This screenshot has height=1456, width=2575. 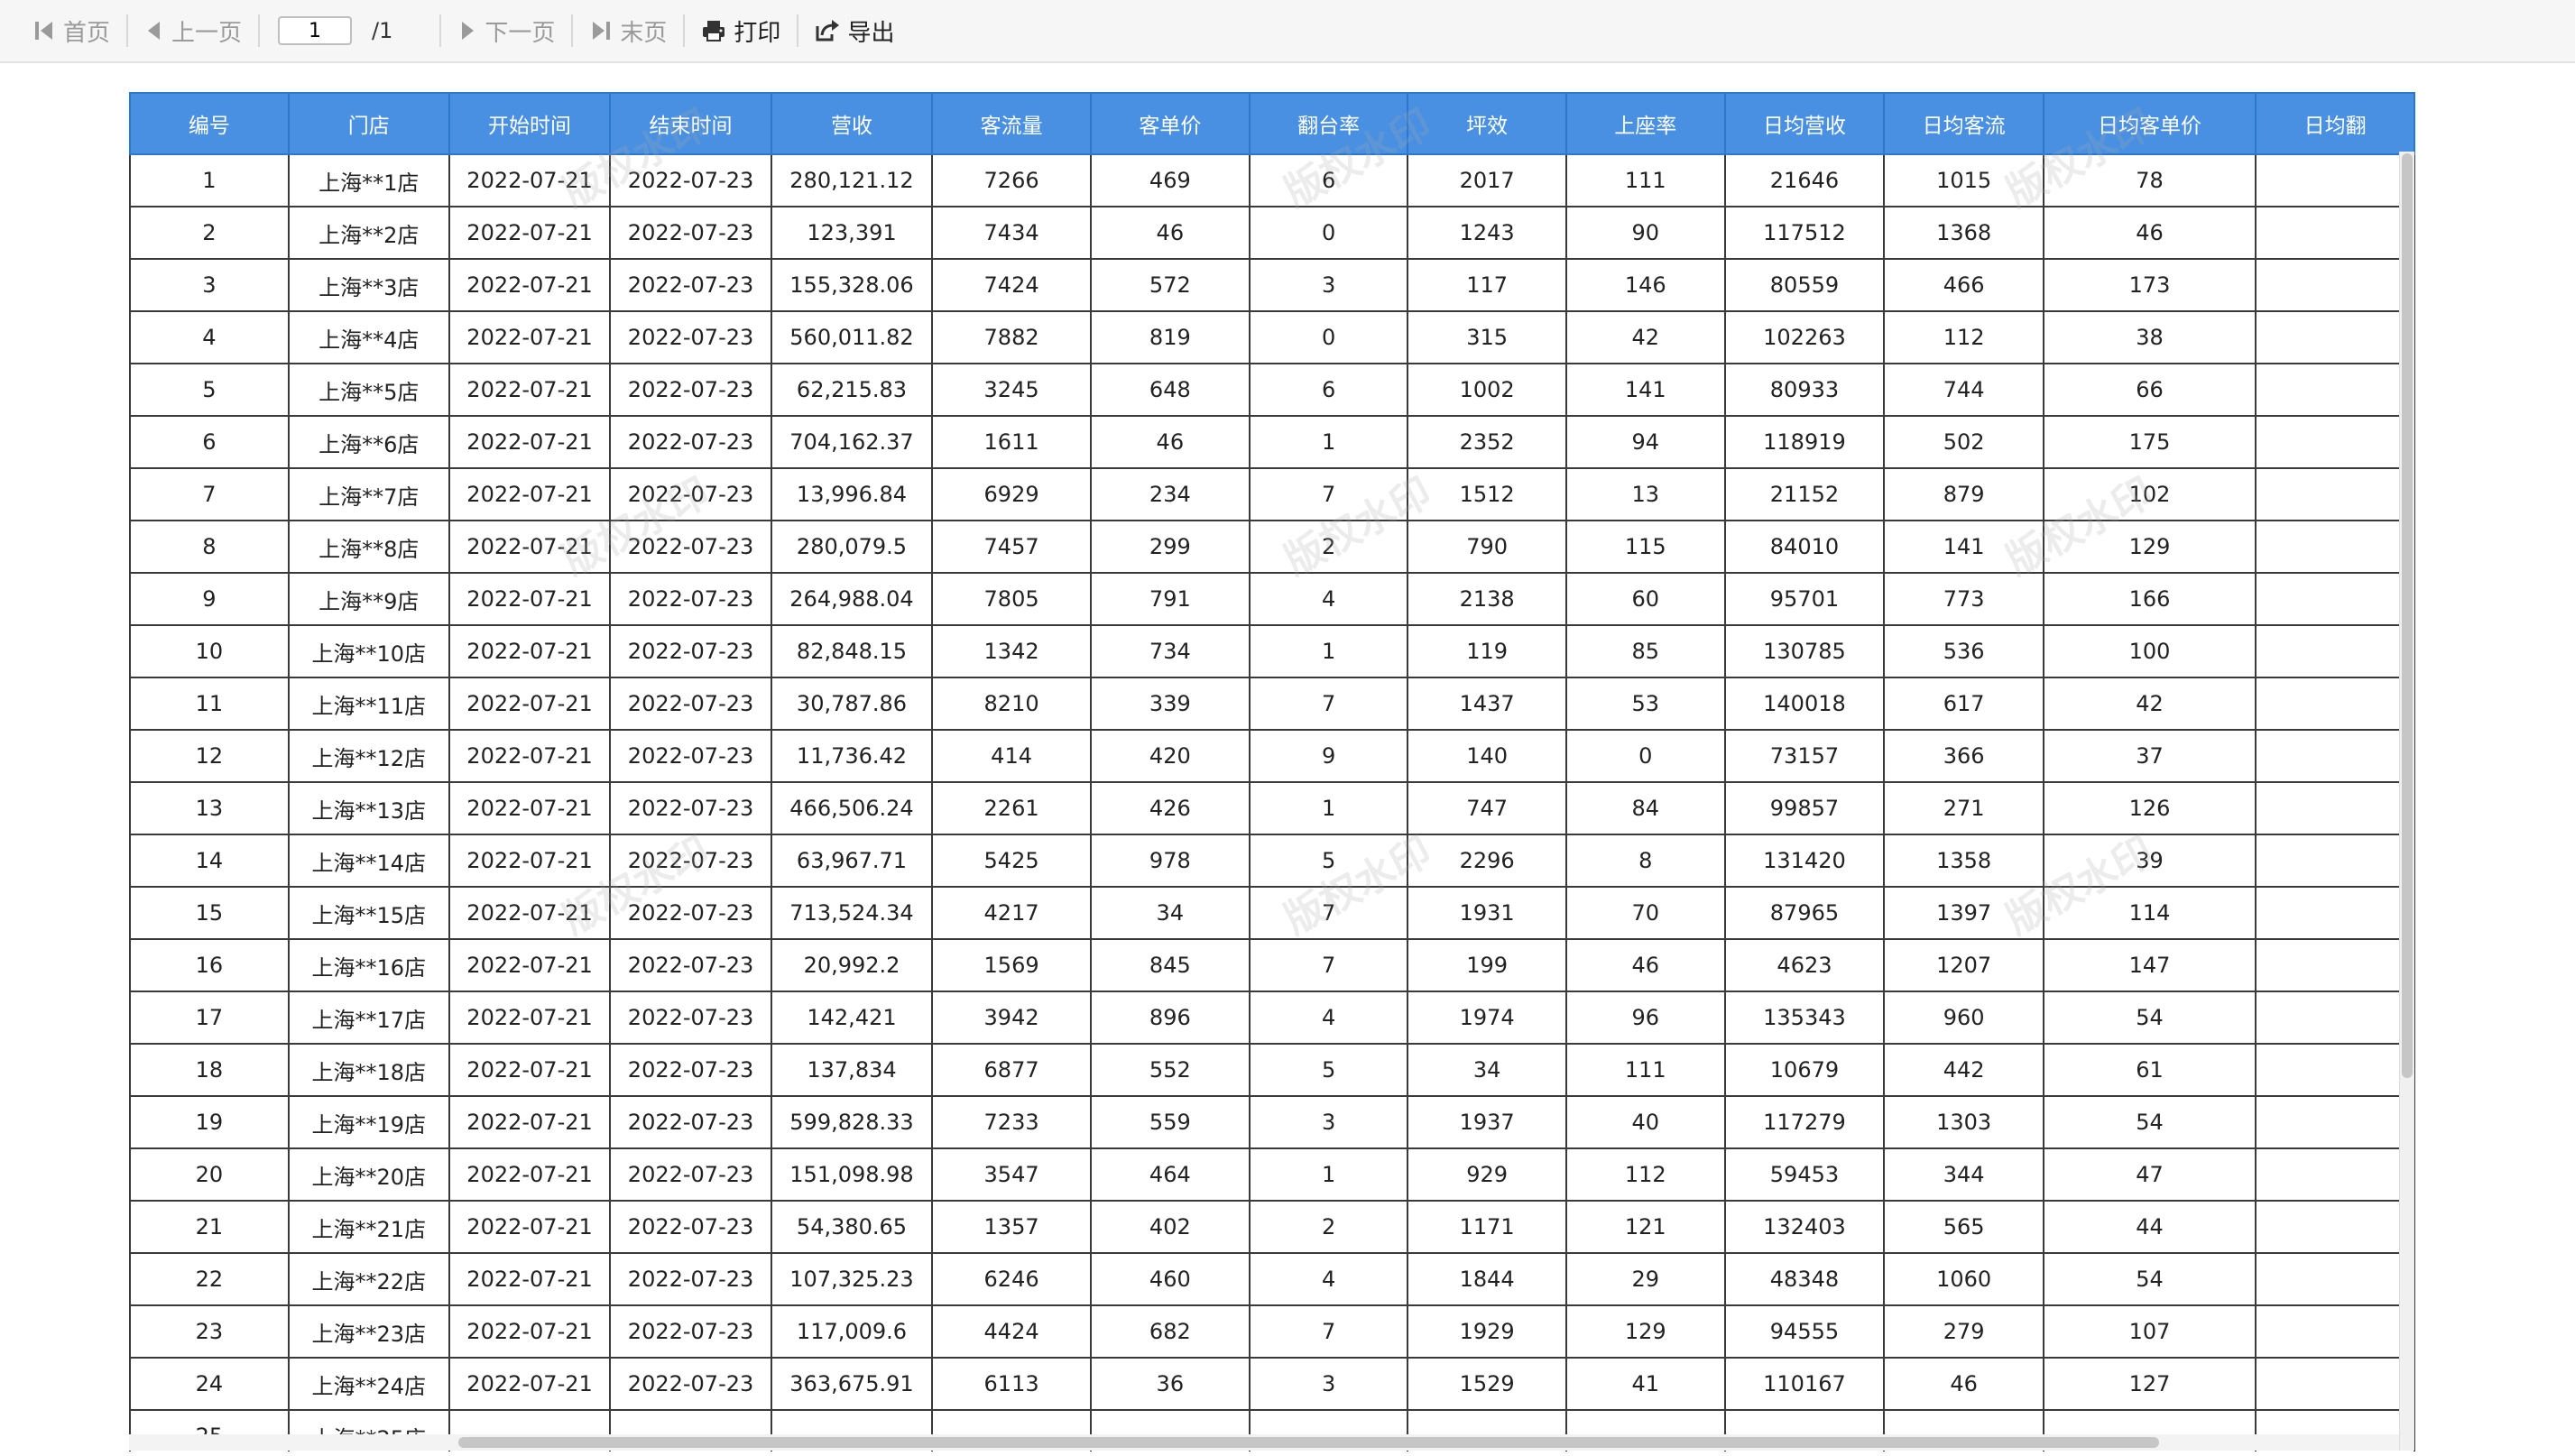 What do you see at coordinates (1170, 1384) in the screenshot?
I see `cell-avg-ticket: 36` at bounding box center [1170, 1384].